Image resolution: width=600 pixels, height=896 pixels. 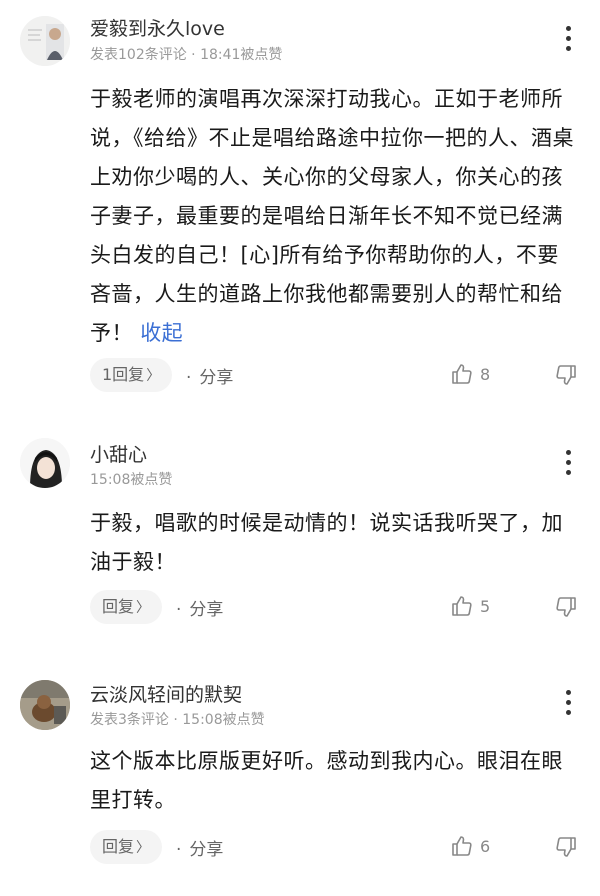 I want to click on reply-button: 1回复〉, so click(x=131, y=375).